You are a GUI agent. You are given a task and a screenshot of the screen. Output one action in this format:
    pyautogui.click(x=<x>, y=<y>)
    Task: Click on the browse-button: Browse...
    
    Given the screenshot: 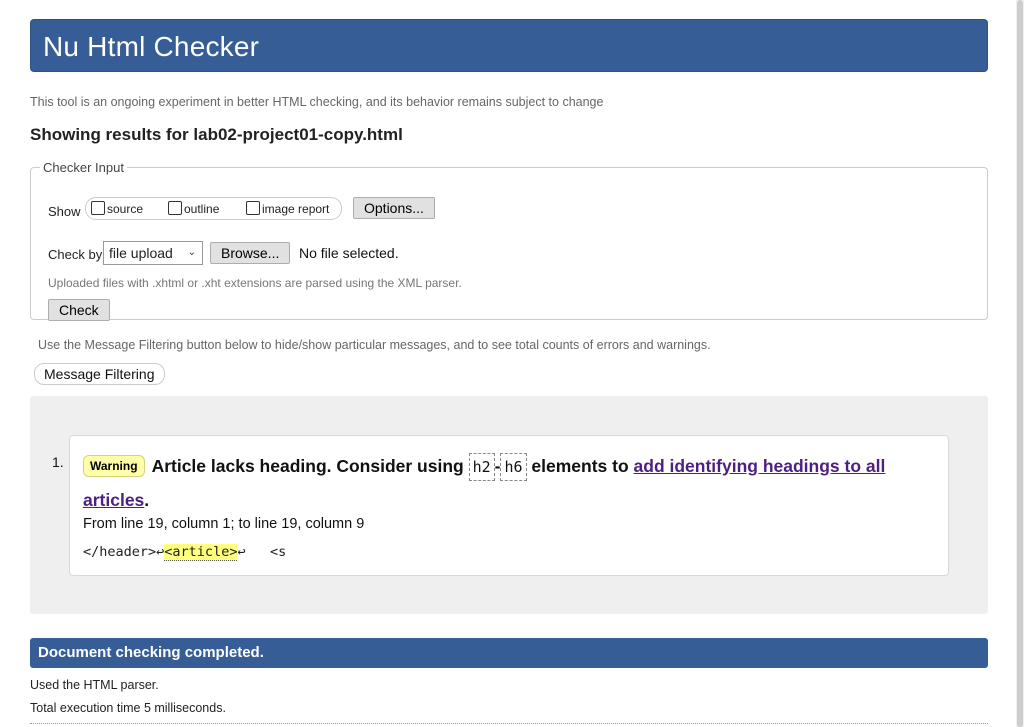 What is the action you would take?
    pyautogui.click(x=250, y=253)
    